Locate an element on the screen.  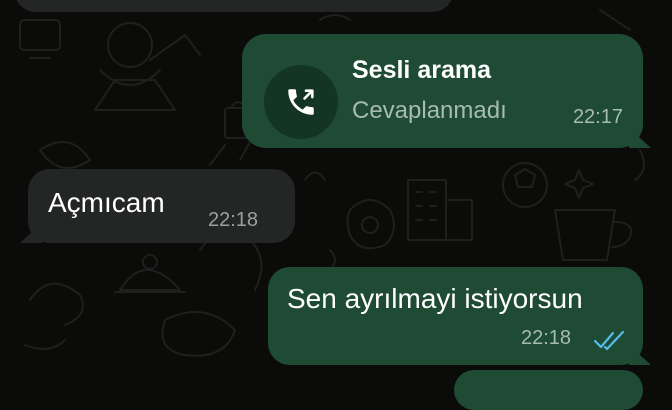
outgoing-call-icon is located at coordinates (301, 102).